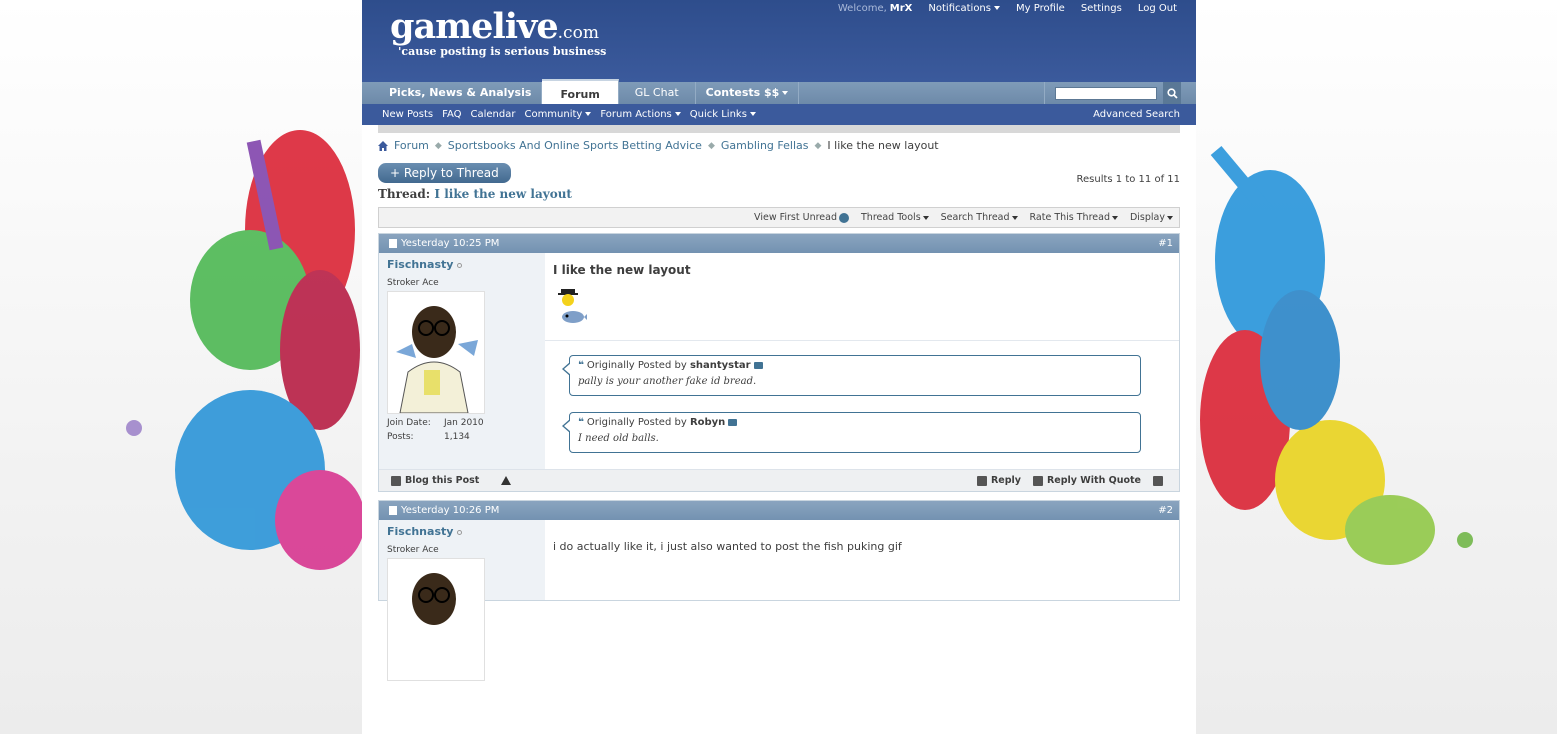  I want to click on view-first-unread-link: View First Unread, so click(801, 217).